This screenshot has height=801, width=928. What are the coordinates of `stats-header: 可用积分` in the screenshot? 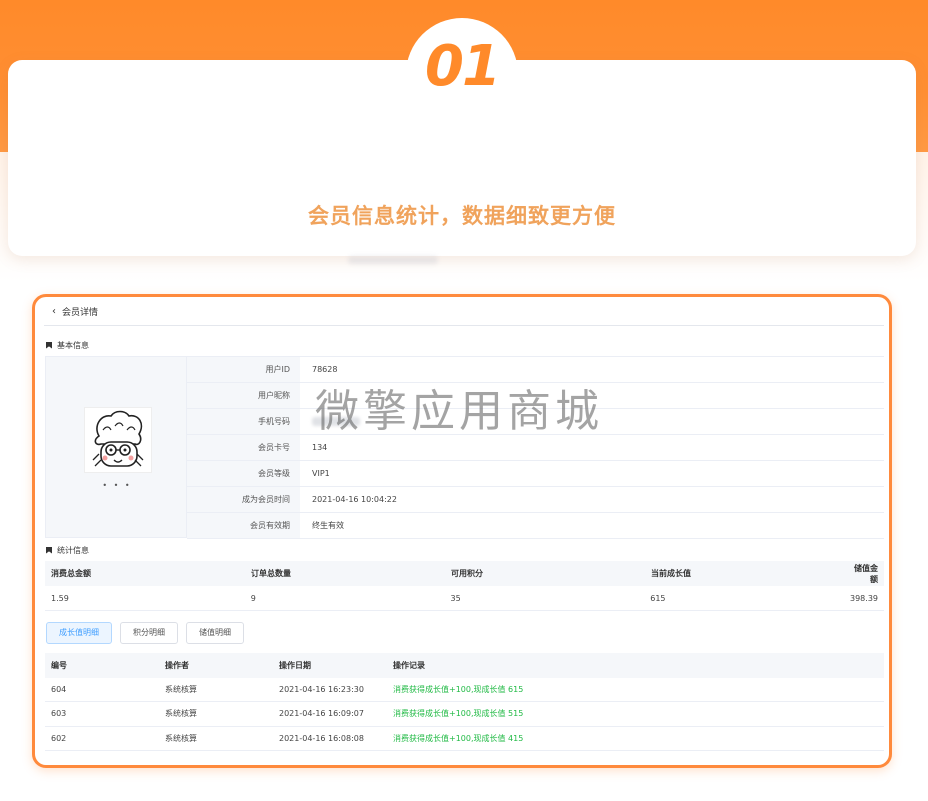 It's located at (467, 573).